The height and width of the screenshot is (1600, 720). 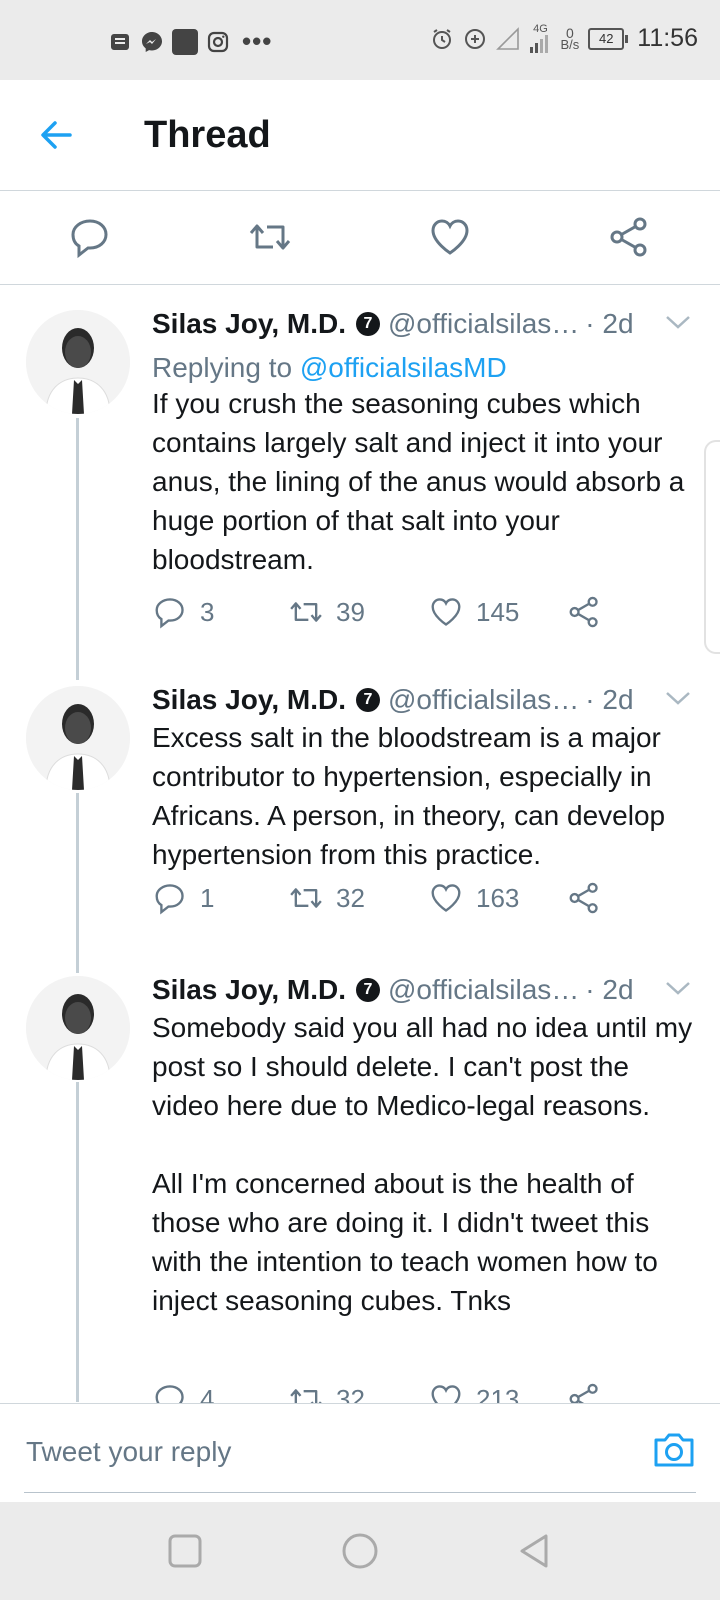 What do you see at coordinates (57, 135) in the screenshot?
I see `arrow-left-icon` at bounding box center [57, 135].